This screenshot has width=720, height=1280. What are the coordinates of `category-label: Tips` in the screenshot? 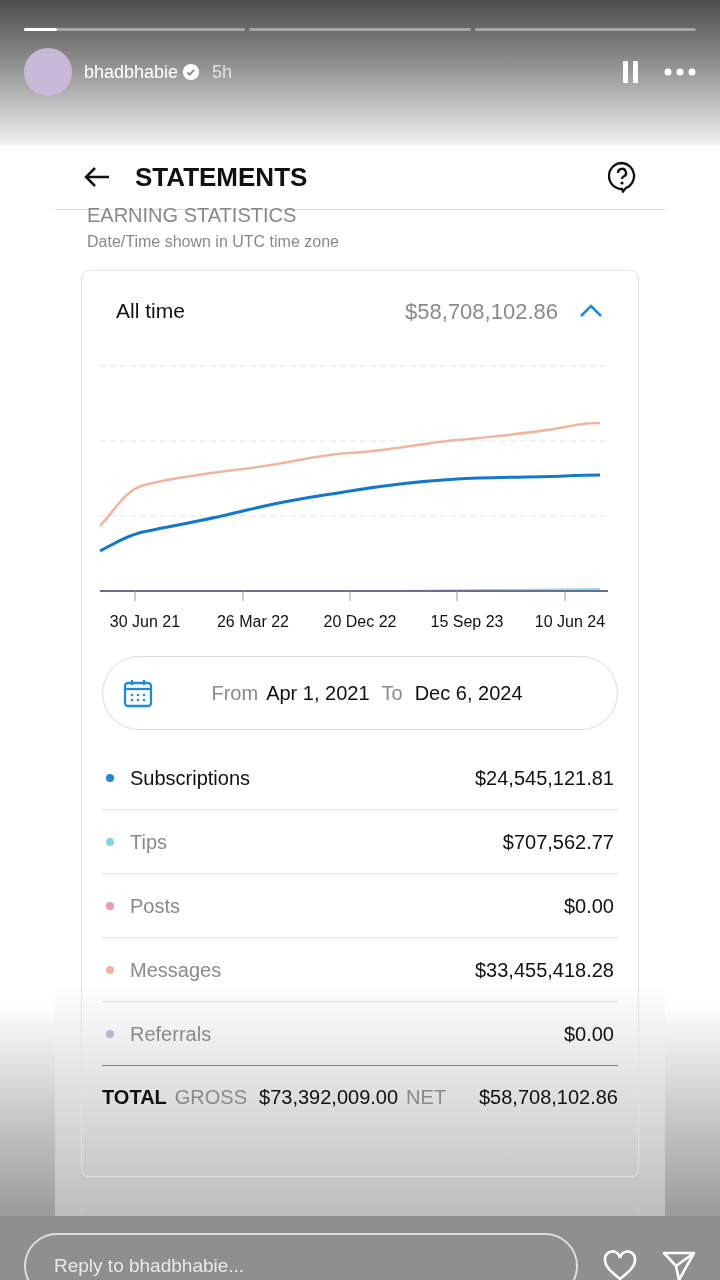 It's located at (149, 841).